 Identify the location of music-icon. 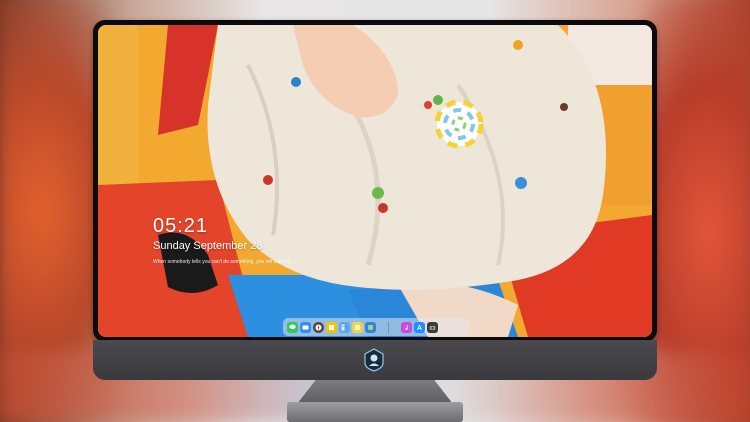
(406, 327).